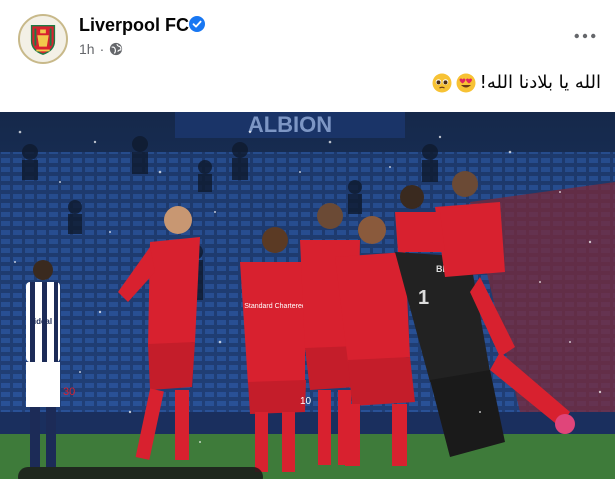  I want to click on banner-text: ALBION, so click(290, 124).